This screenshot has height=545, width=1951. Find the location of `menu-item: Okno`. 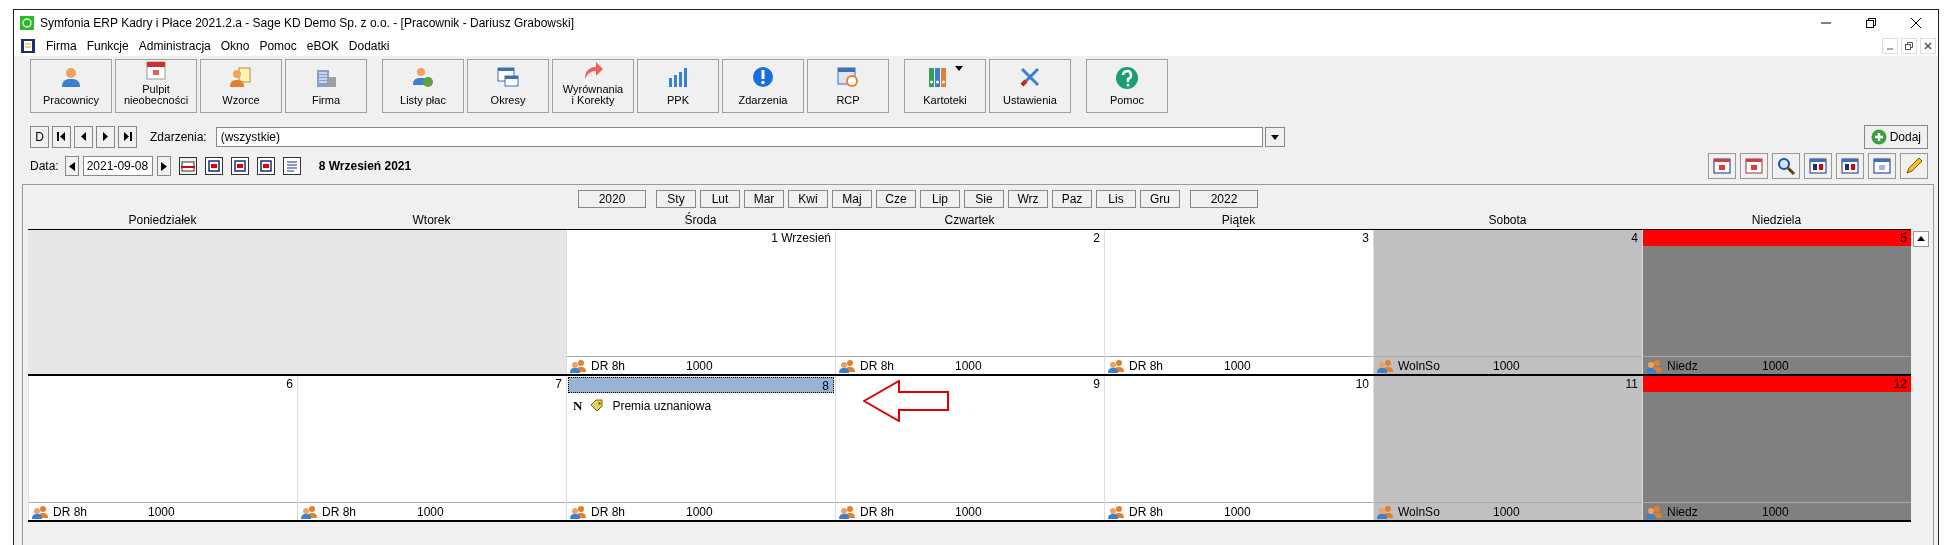

menu-item: Okno is located at coordinates (235, 46).